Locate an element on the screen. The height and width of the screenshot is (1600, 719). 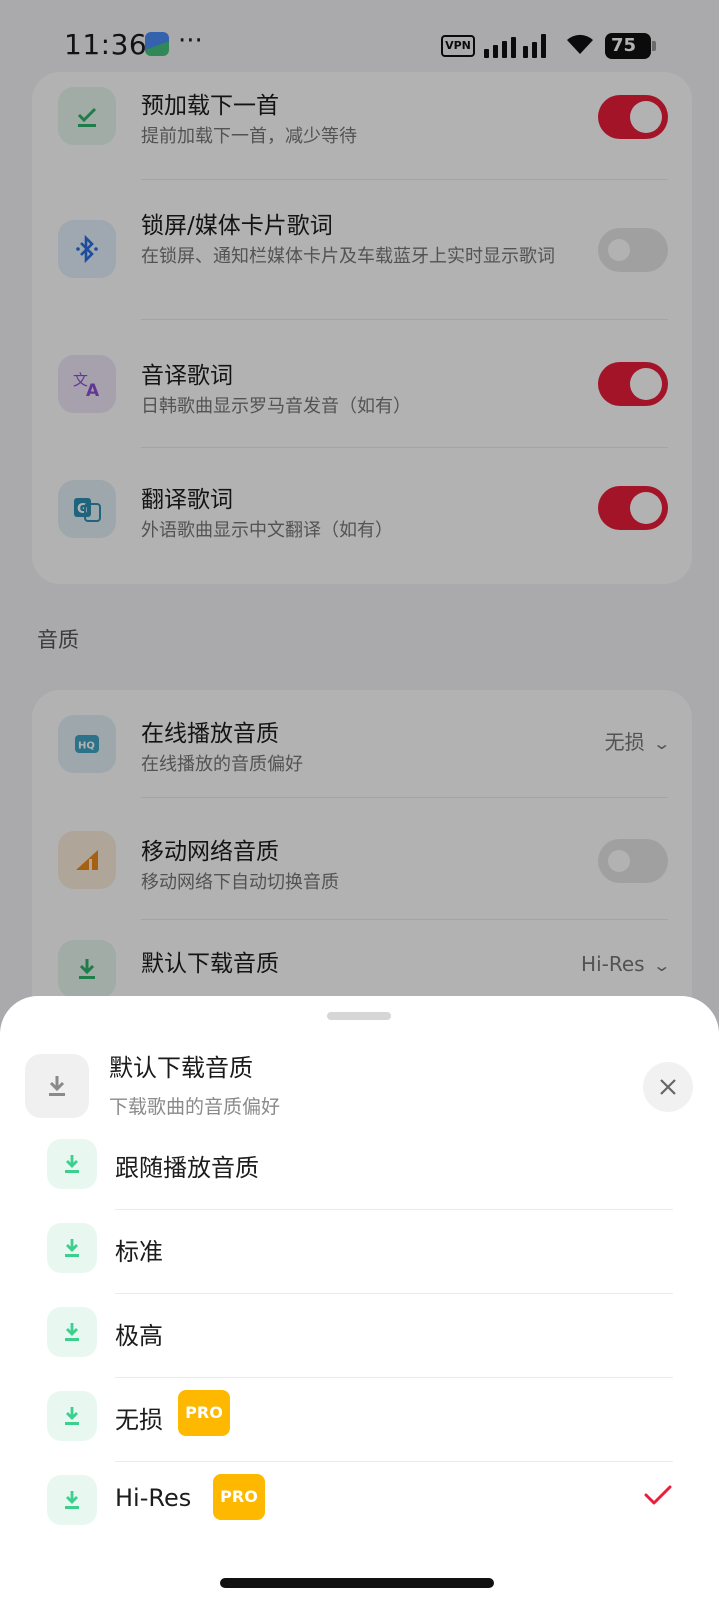
sheet-subtitle: 下载歌曲的音质偏好 is located at coordinates (195, 1107).